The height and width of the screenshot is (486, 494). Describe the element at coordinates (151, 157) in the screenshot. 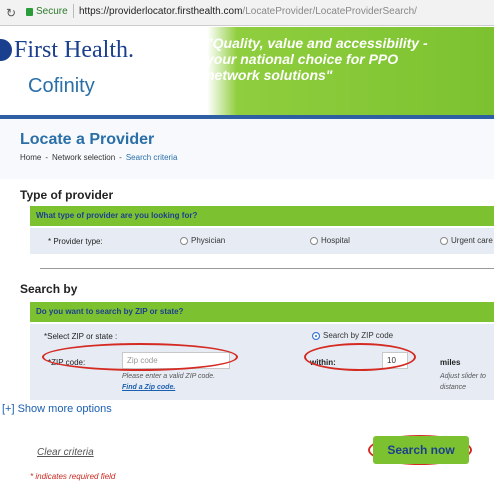

I see `breadcrumb-search-criteria: Search criteria` at that location.